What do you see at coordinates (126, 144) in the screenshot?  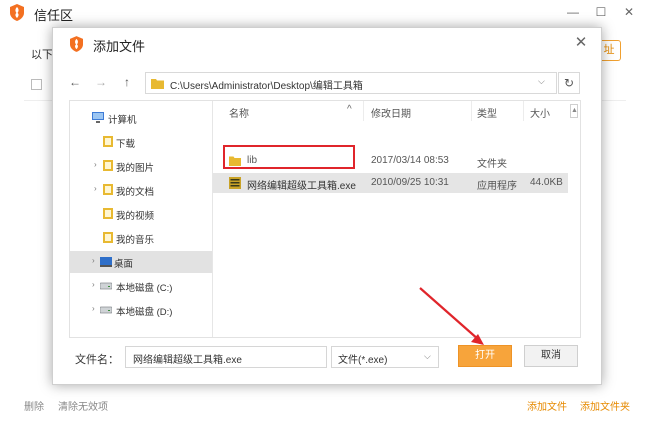 I see `tree-item-label: 下载` at bounding box center [126, 144].